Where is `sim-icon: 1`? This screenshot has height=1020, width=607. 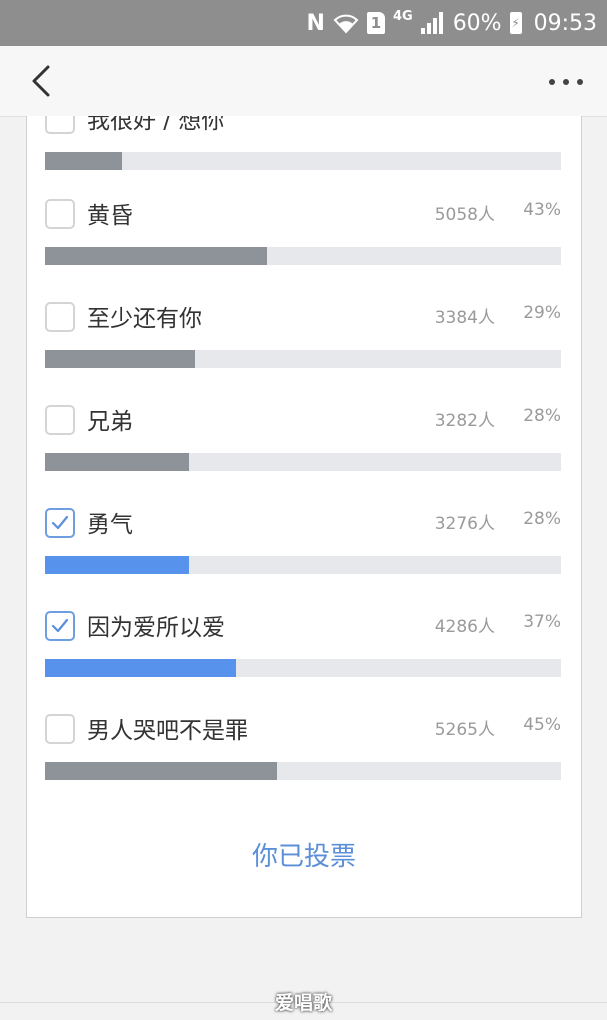 sim-icon: 1 is located at coordinates (375, 23).